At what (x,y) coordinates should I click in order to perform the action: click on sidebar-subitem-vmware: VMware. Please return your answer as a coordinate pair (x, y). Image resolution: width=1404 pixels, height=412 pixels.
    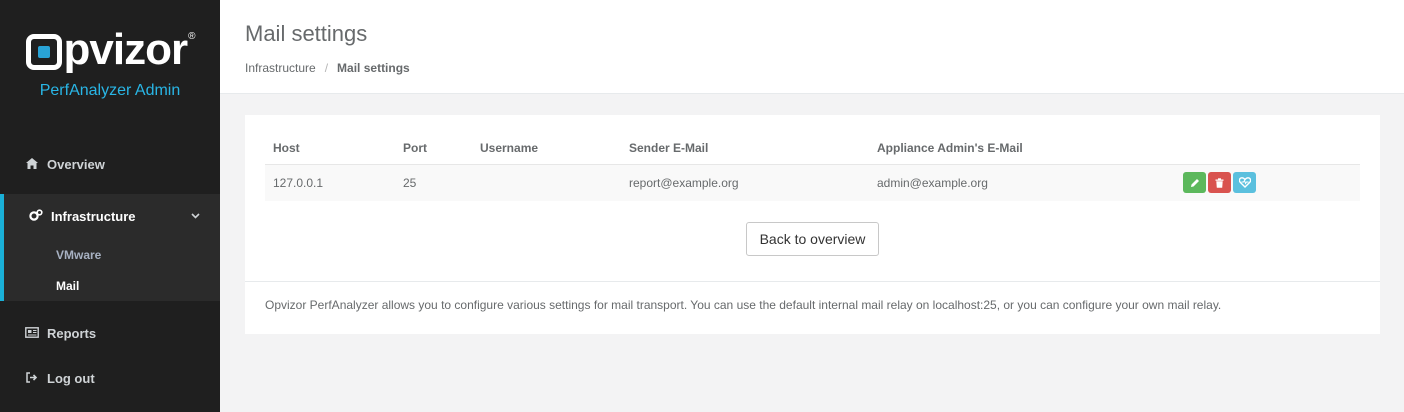
    Looking at the image, I should click on (112, 254).